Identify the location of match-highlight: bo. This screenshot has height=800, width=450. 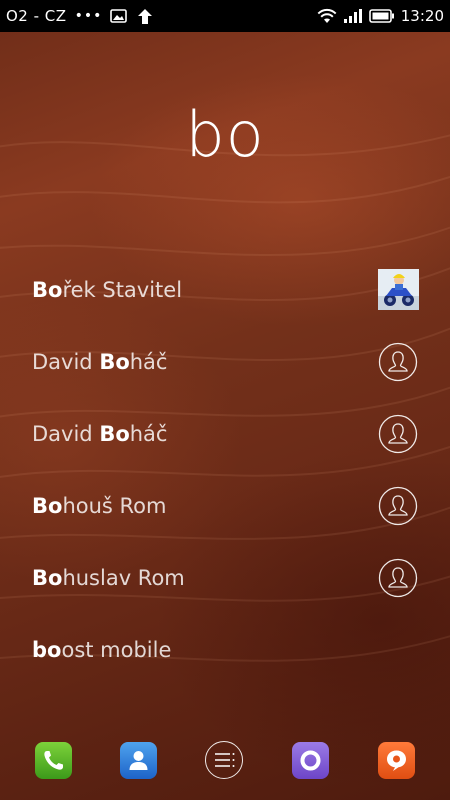
(47, 650).